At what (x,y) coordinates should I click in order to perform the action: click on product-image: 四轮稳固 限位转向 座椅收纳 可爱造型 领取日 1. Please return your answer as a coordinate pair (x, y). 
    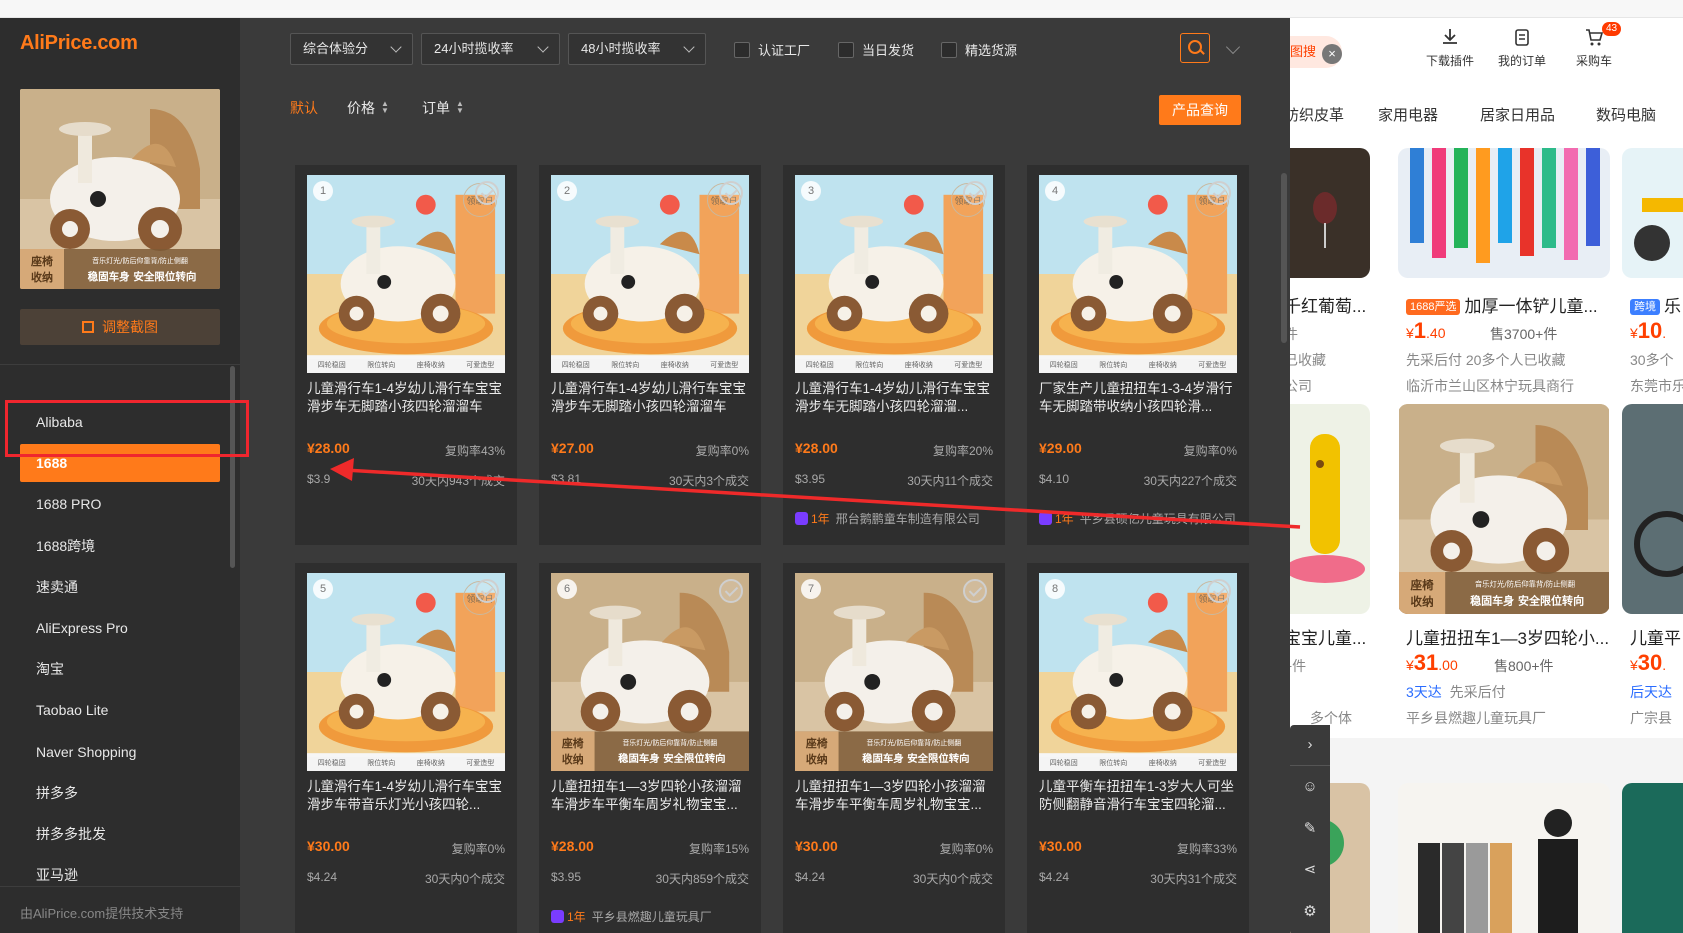
    Looking at the image, I should click on (406, 274).